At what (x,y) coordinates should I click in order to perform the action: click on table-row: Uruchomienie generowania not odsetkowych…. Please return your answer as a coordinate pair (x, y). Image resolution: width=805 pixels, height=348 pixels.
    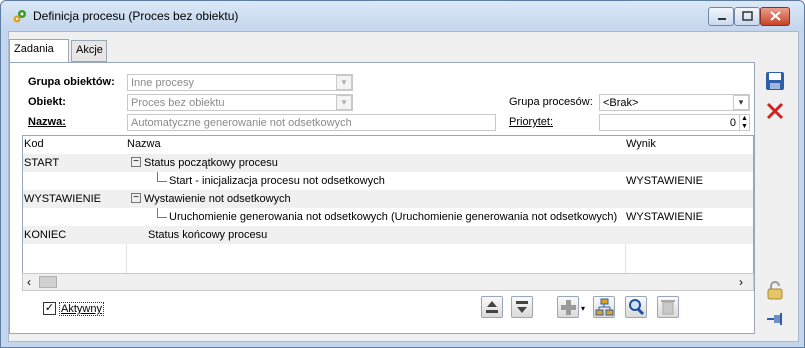
    Looking at the image, I should click on (388, 217).